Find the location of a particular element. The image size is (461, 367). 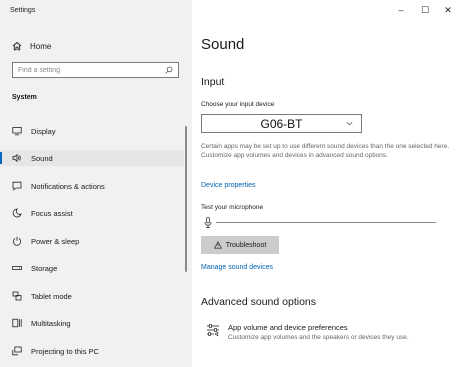

section-label-system: System is located at coordinates (24, 97).